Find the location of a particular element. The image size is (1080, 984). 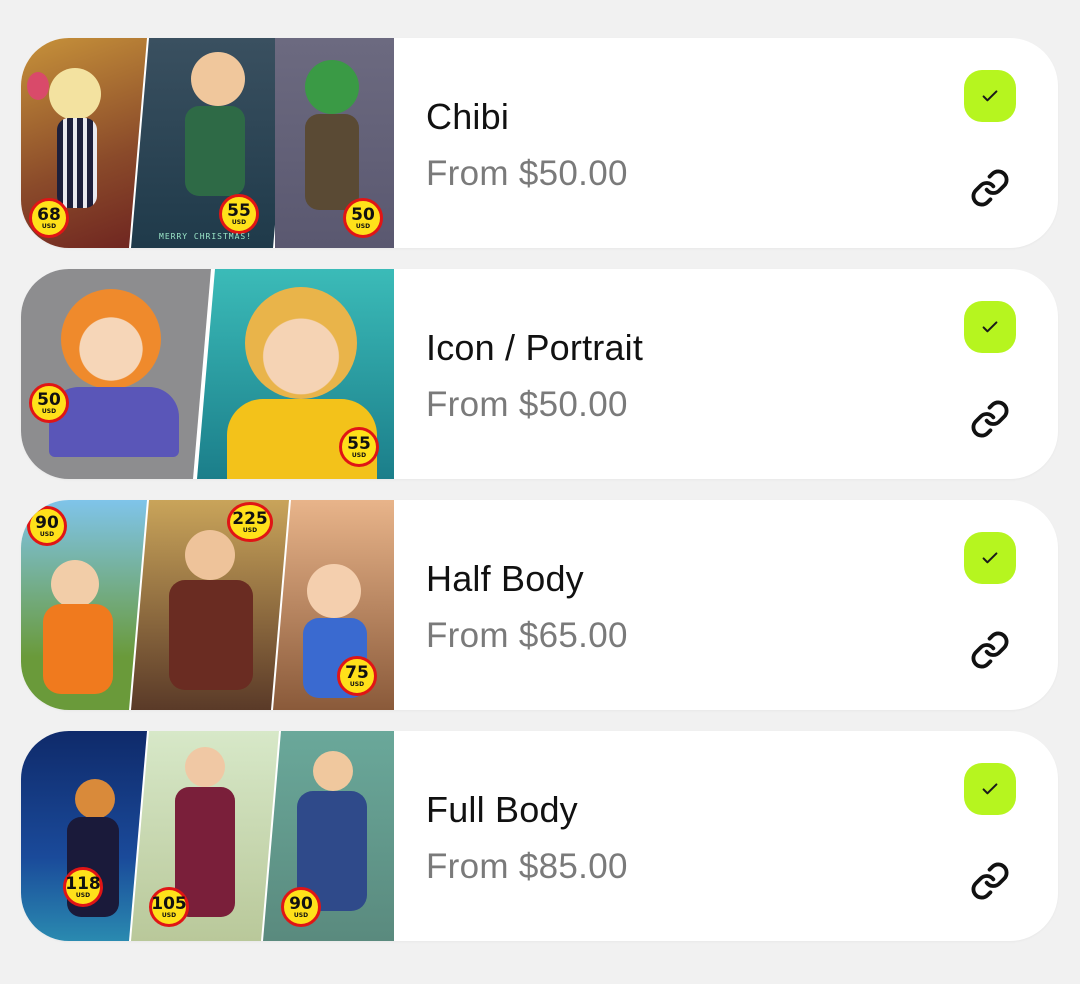

price-badge: 68 USD is located at coordinates (49, 218).